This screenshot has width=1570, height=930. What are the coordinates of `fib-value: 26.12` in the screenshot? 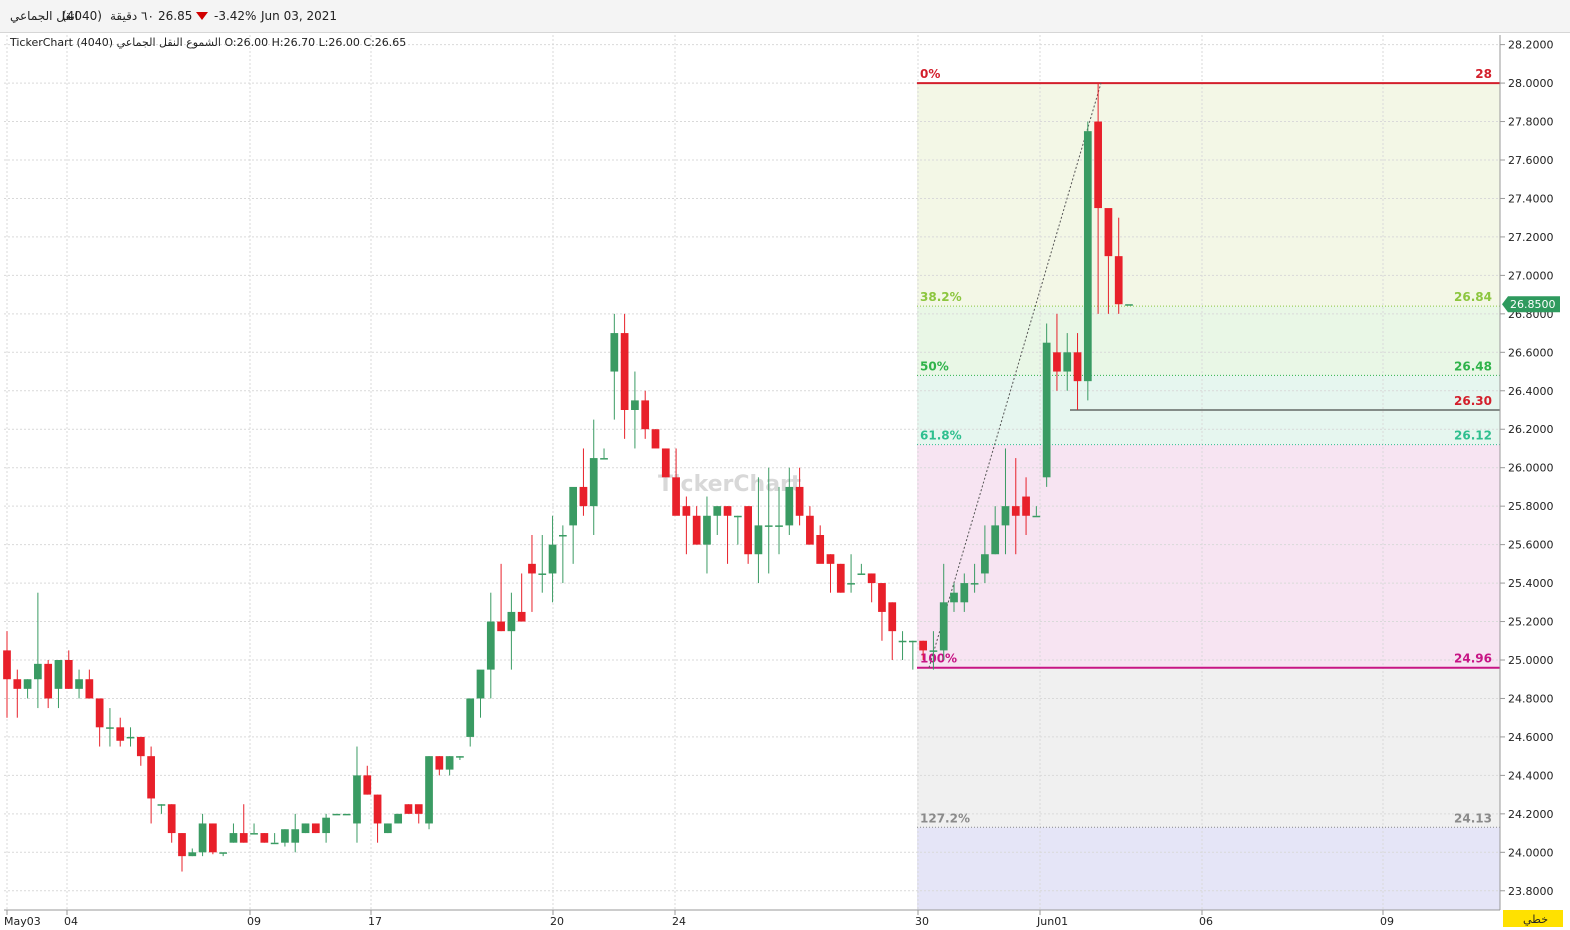 It's located at (1473, 436).